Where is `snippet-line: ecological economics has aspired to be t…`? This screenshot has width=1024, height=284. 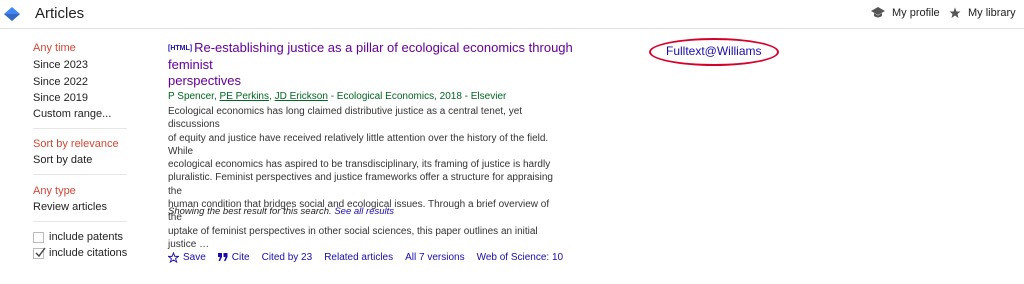 snippet-line: ecological economics has aspired to be t… is located at coordinates (359, 165).